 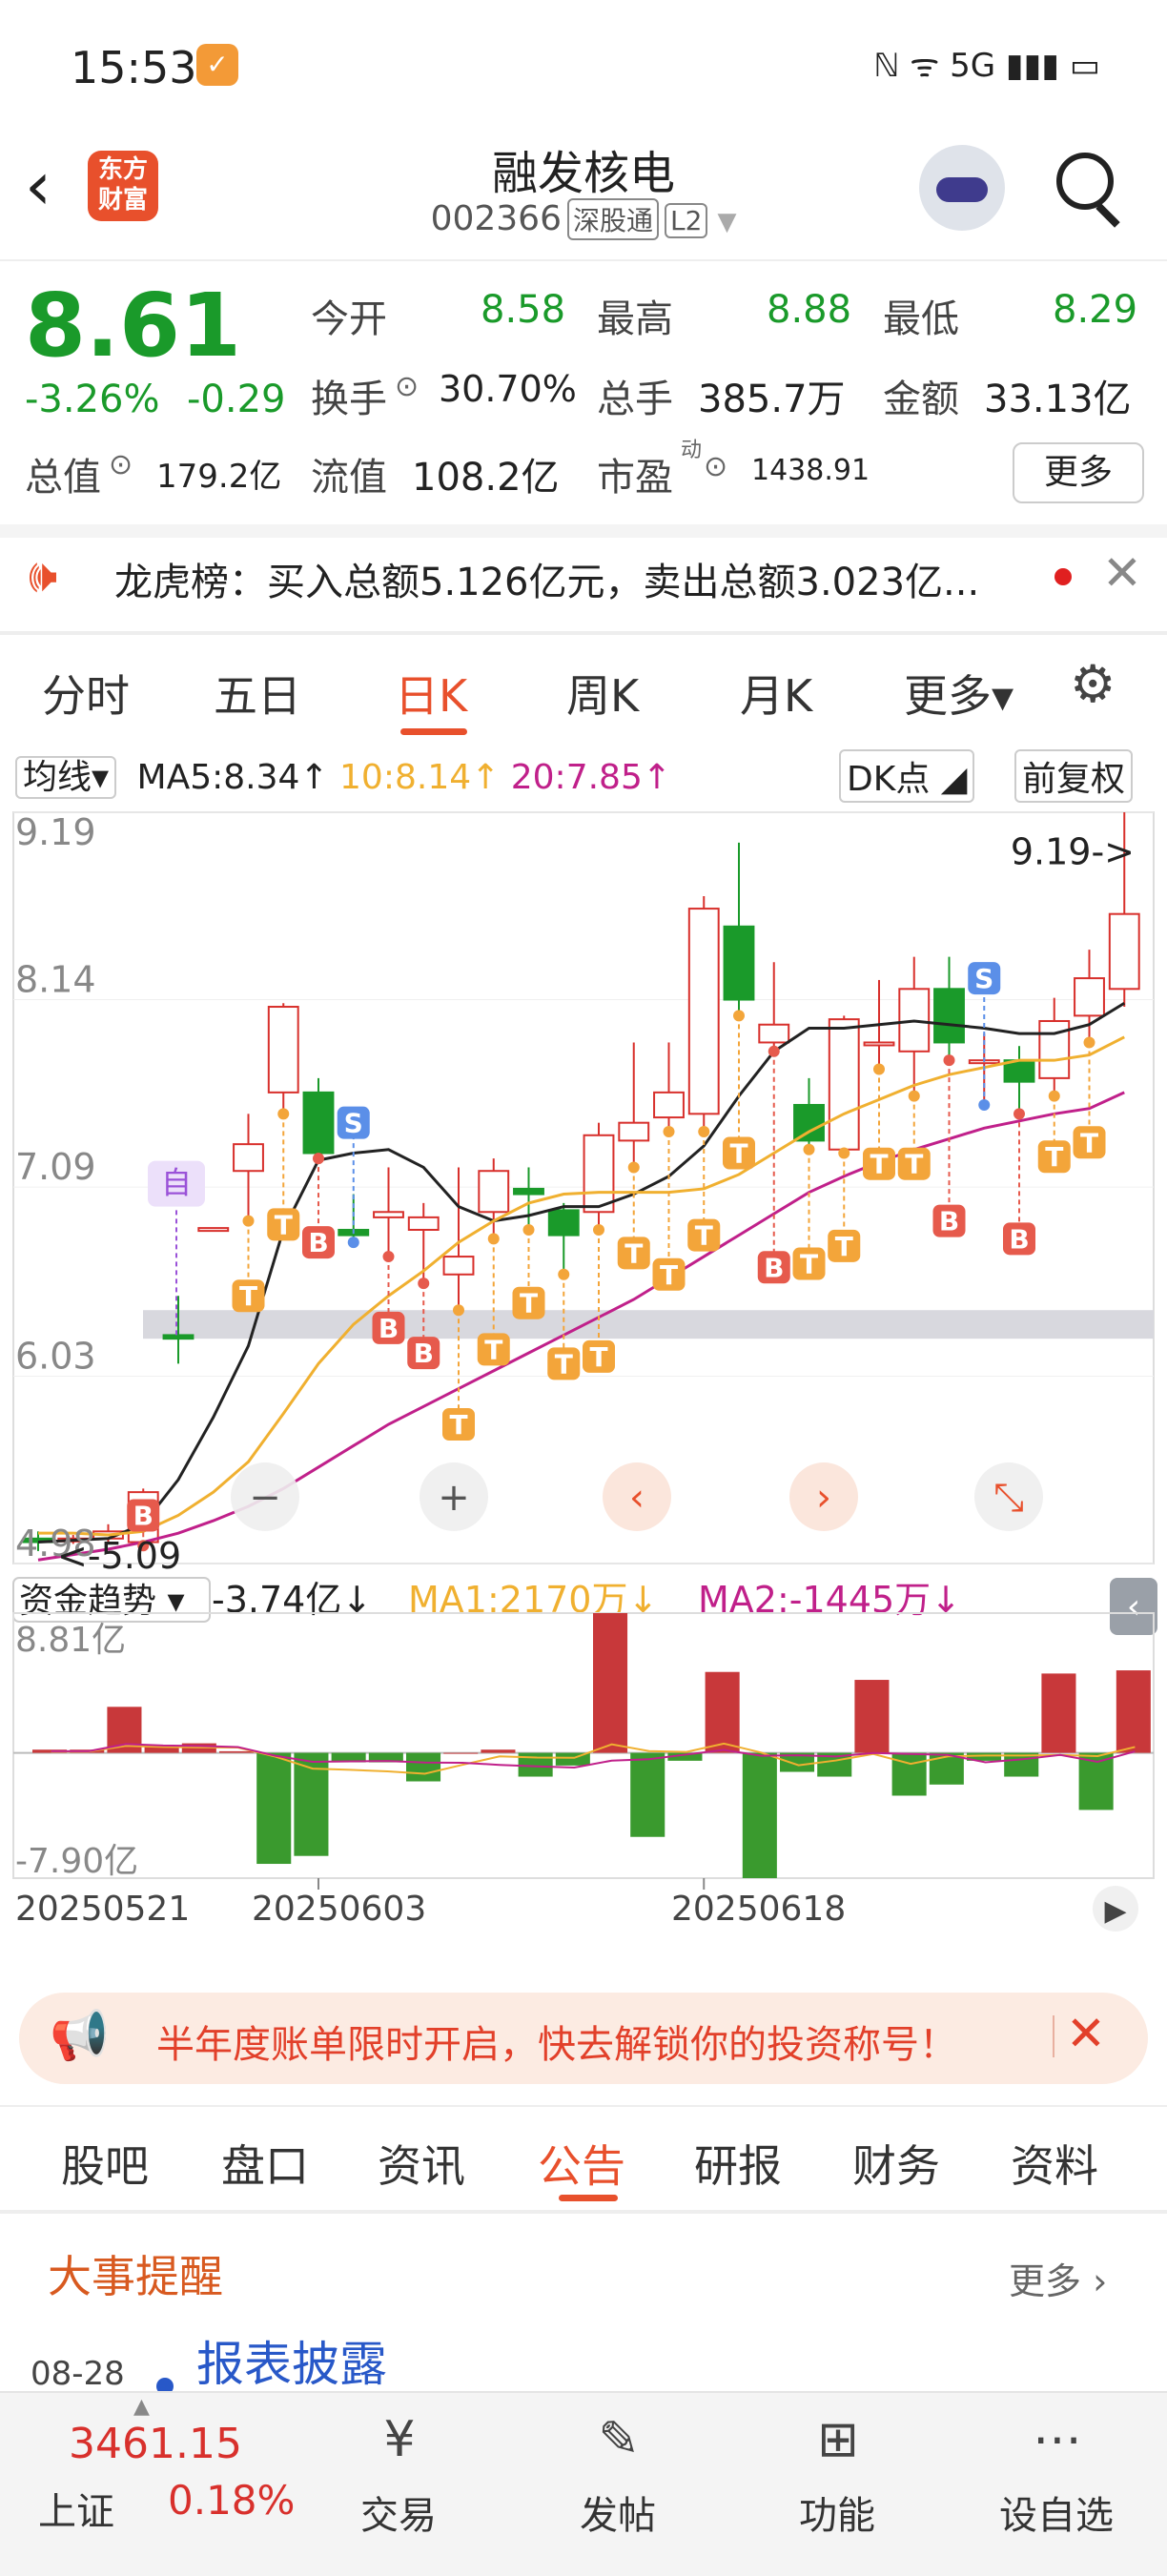 What do you see at coordinates (257, 693) in the screenshot?
I see `tab-5day: 五日` at bounding box center [257, 693].